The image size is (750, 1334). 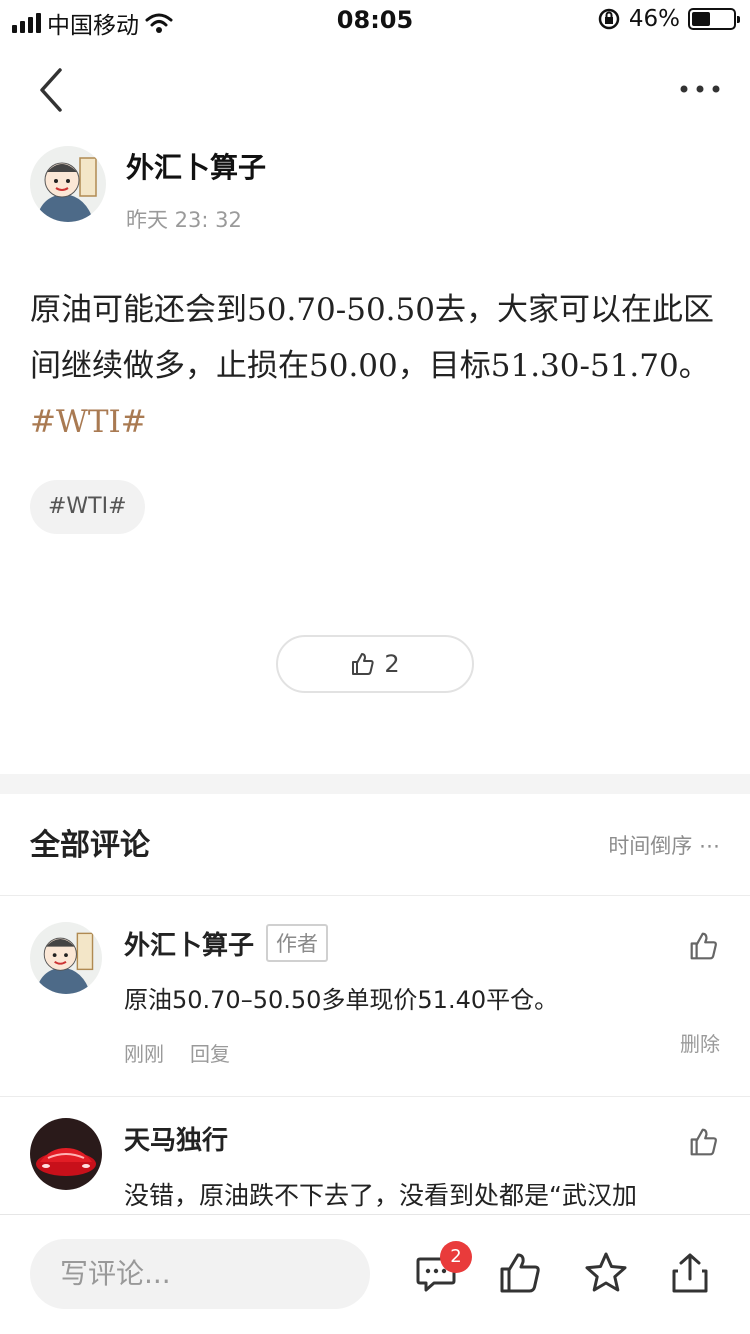 I want to click on topic-link: #WTI#, so click(x=88, y=422).